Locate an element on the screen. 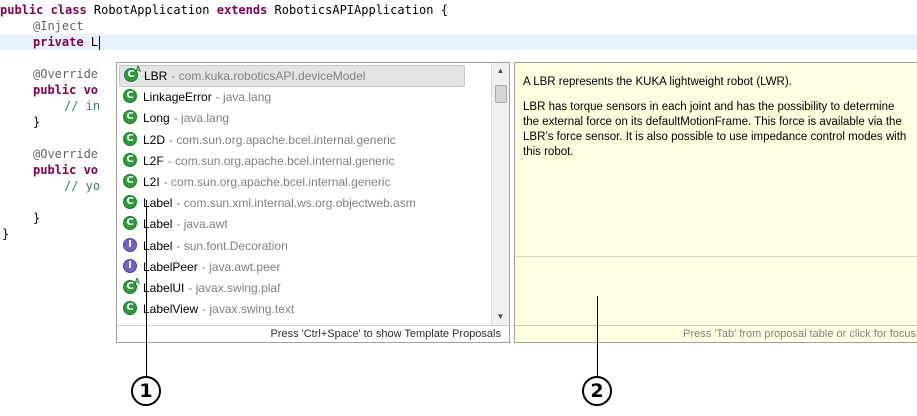 The image size is (917, 416). proposal-type-name: LinkageError is located at coordinates (177, 97).